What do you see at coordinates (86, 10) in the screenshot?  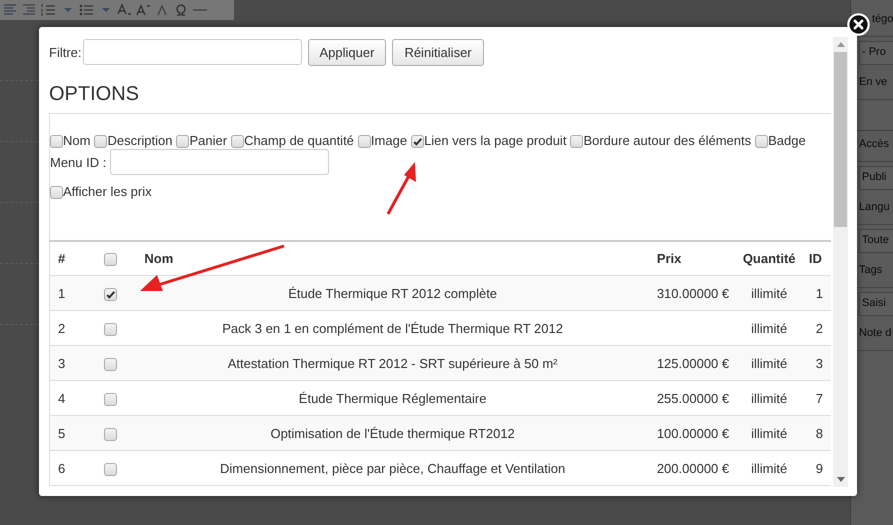 I see `bullet-list-icon` at bounding box center [86, 10].